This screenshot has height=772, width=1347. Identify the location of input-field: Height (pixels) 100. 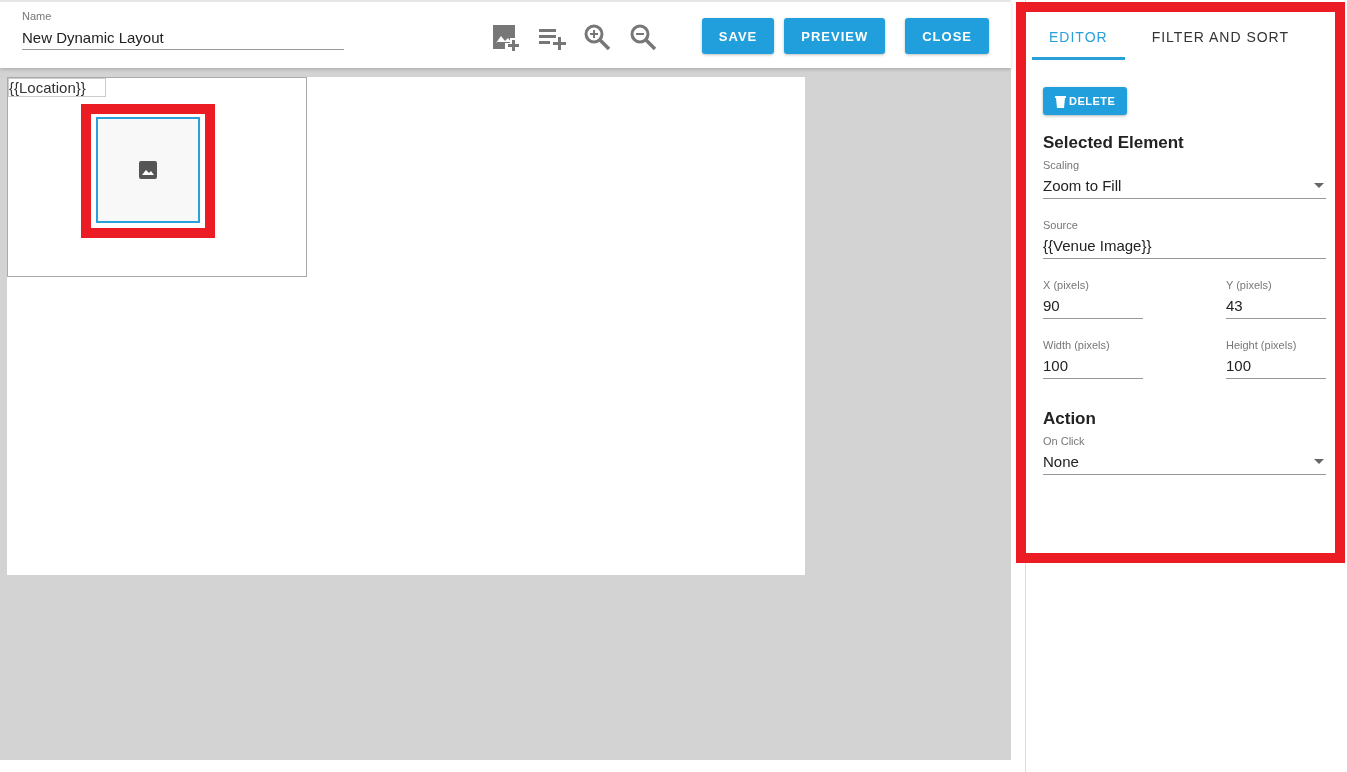
(1276, 359).